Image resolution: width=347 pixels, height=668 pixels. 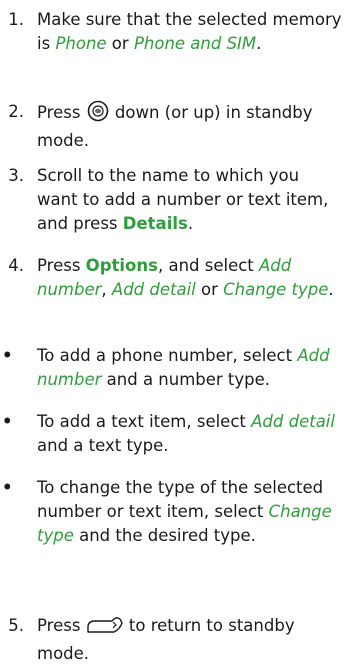 What do you see at coordinates (105, 628) in the screenshot?
I see `end-key-icon` at bounding box center [105, 628].